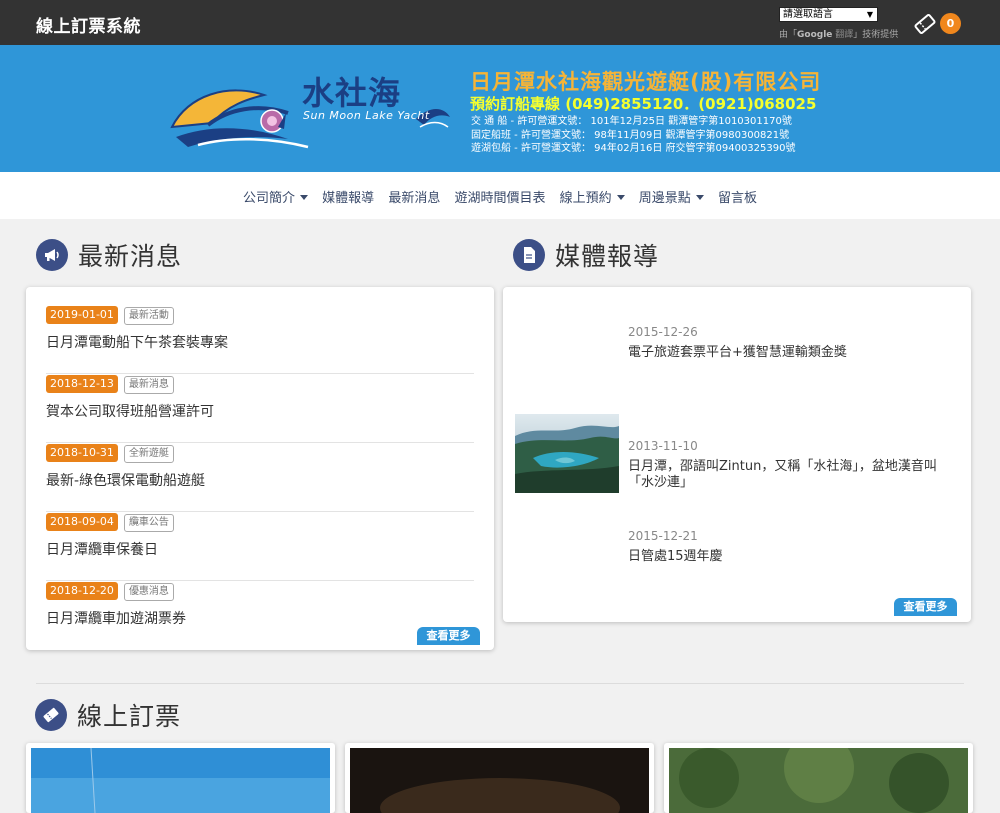 This screenshot has width=1000, height=813. Describe the element at coordinates (414, 196) in the screenshot. I see `nav-item-news: 最新消息` at that location.